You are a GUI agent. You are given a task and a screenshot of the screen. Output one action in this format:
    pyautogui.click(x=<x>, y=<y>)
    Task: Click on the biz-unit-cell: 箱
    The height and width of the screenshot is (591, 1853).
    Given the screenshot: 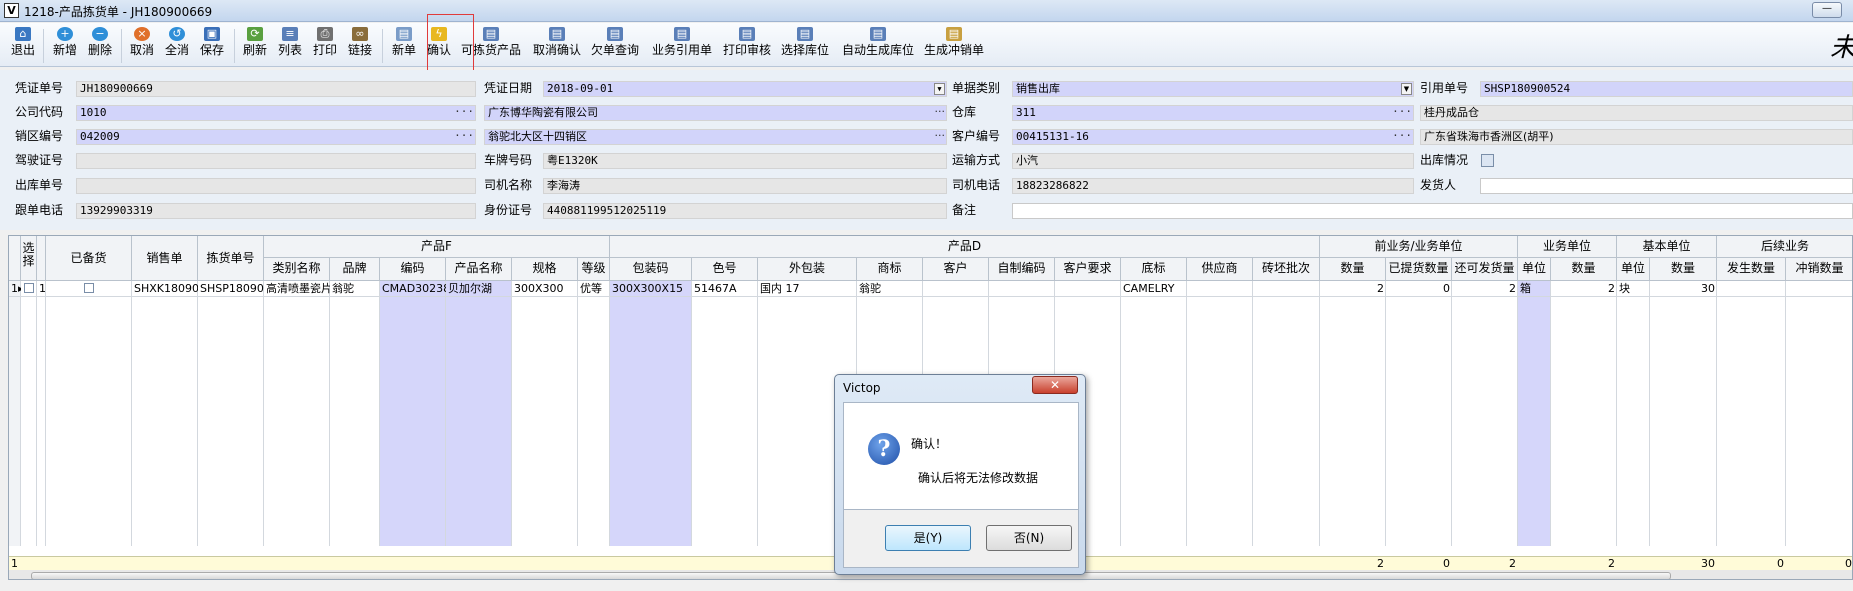 What is the action you would take?
    pyautogui.click(x=1534, y=289)
    